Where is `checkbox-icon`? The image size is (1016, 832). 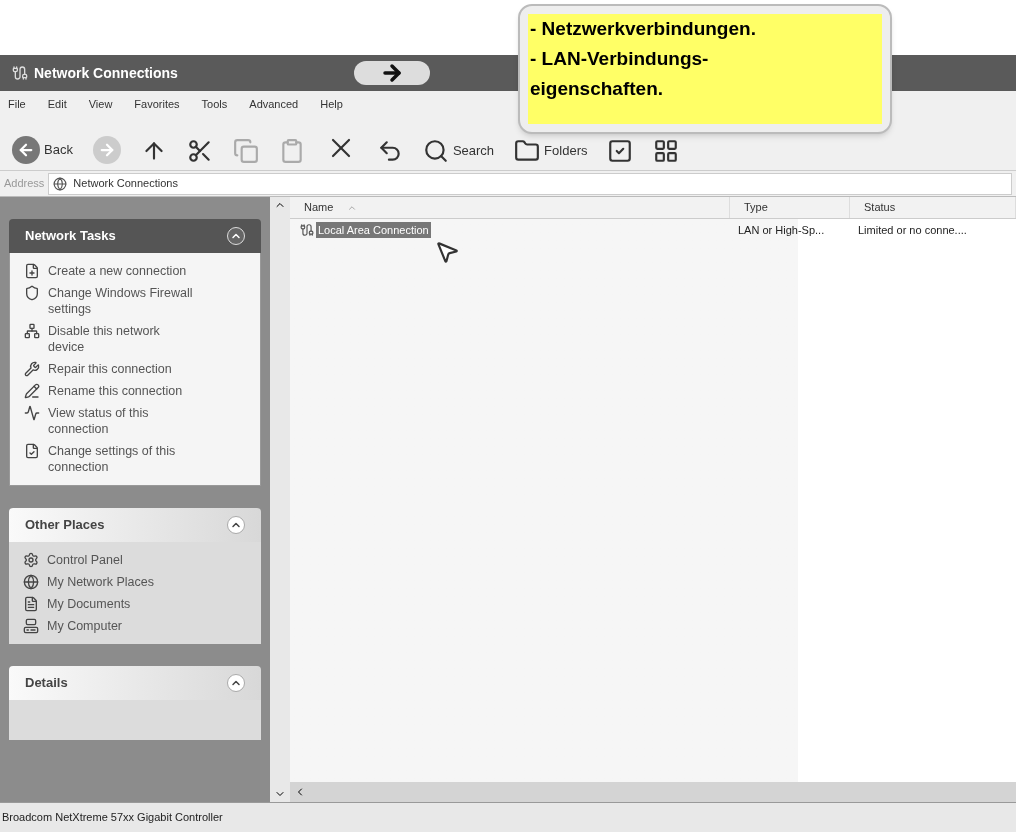 checkbox-icon is located at coordinates (620, 151).